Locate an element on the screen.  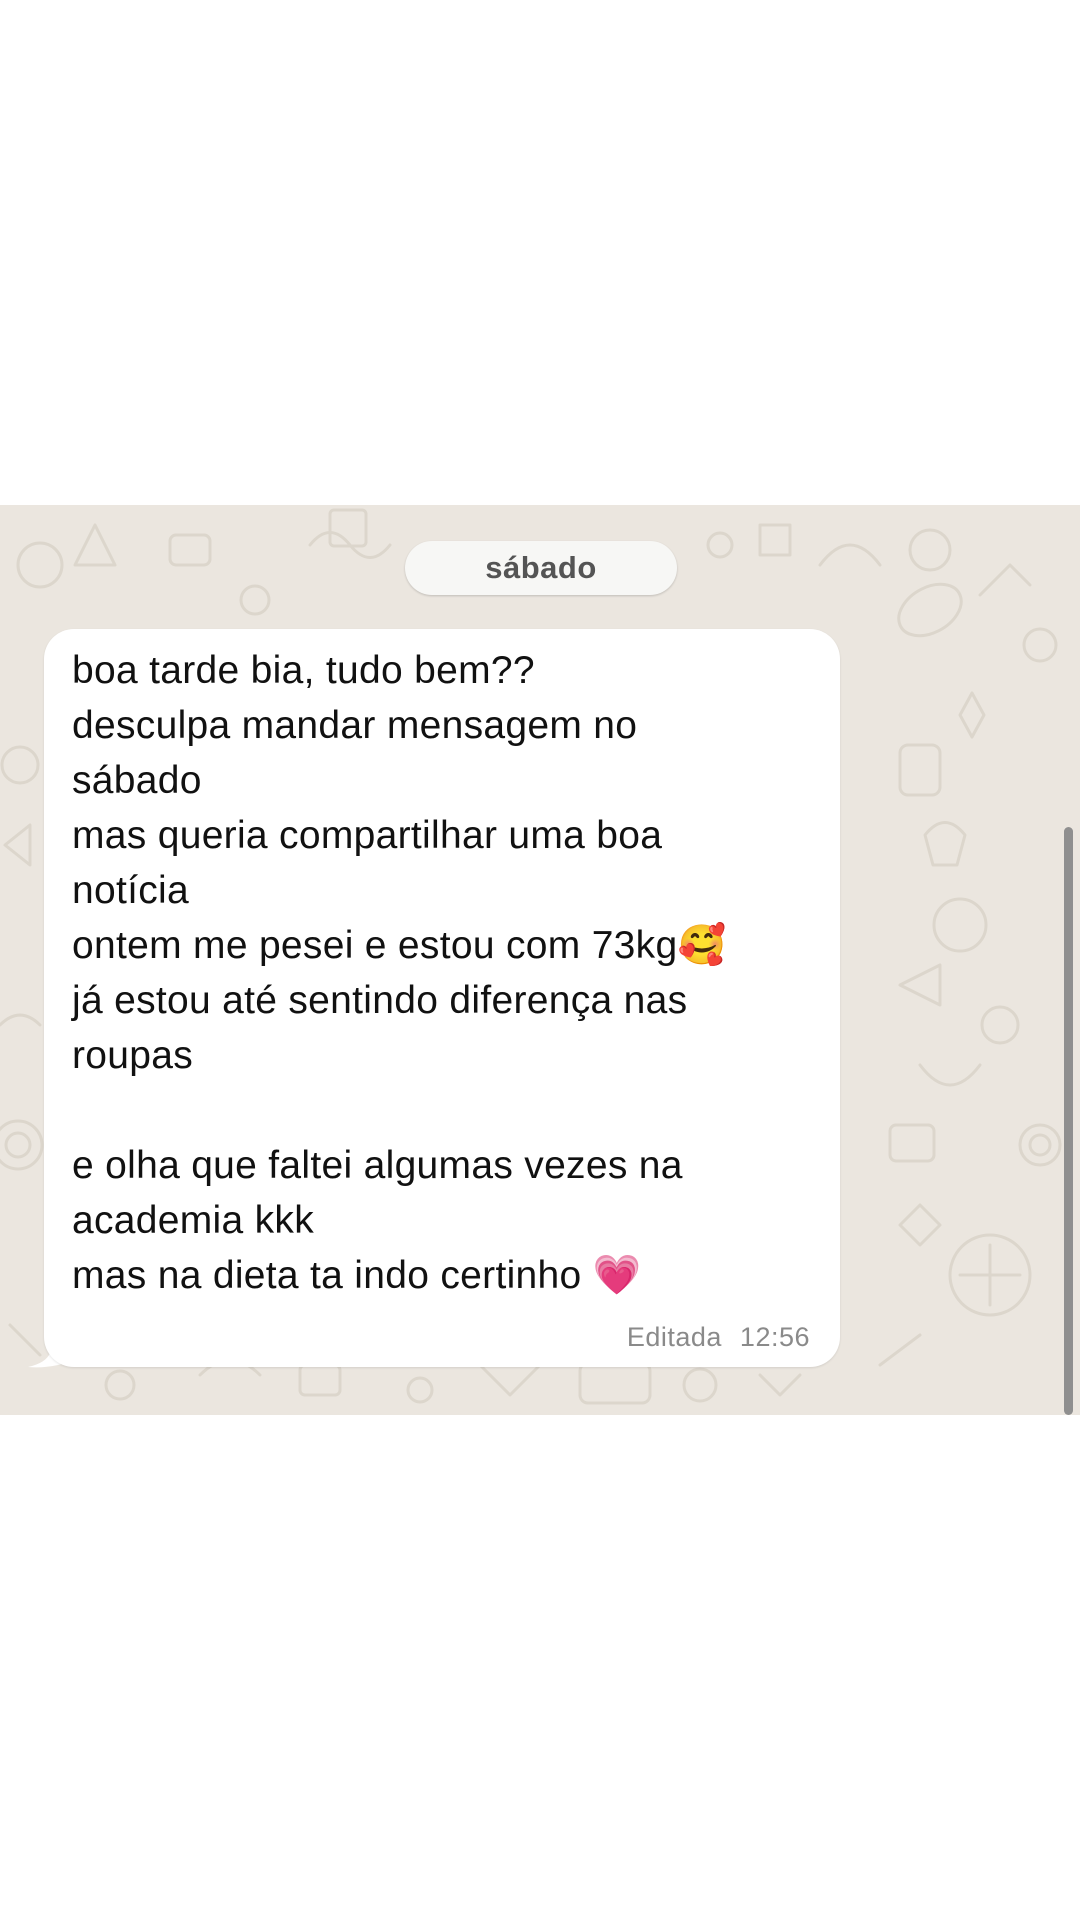
date-separator-label: sábado is located at coordinates (541, 567).